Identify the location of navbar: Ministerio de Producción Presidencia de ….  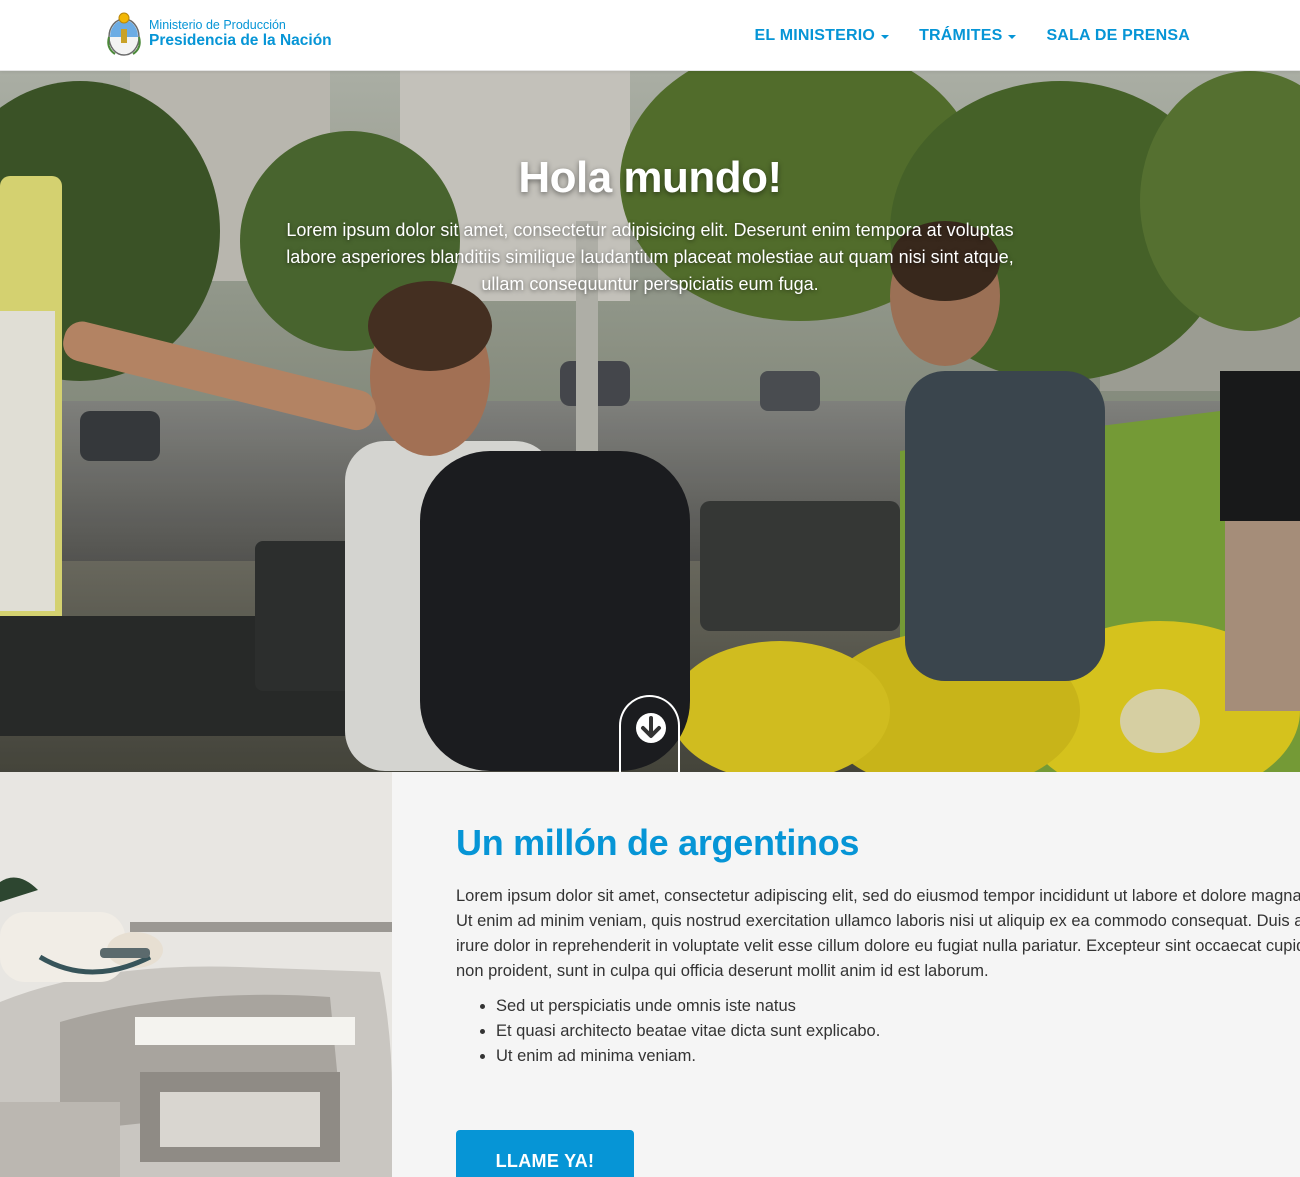
(650, 35).